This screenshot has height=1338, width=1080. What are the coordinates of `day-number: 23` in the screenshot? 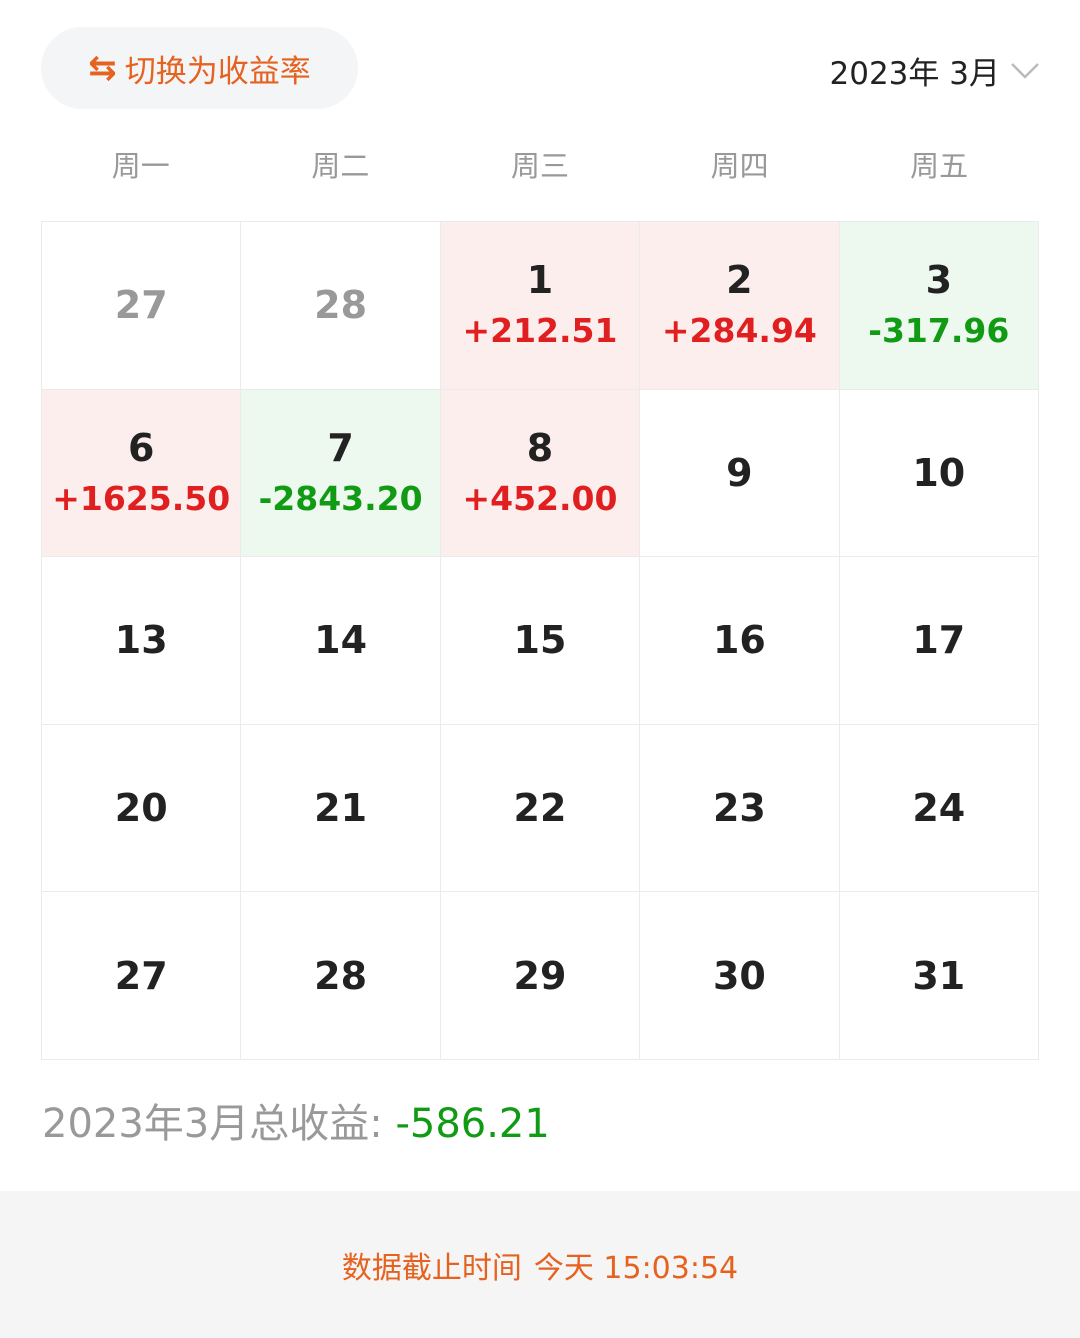 It's located at (739, 808).